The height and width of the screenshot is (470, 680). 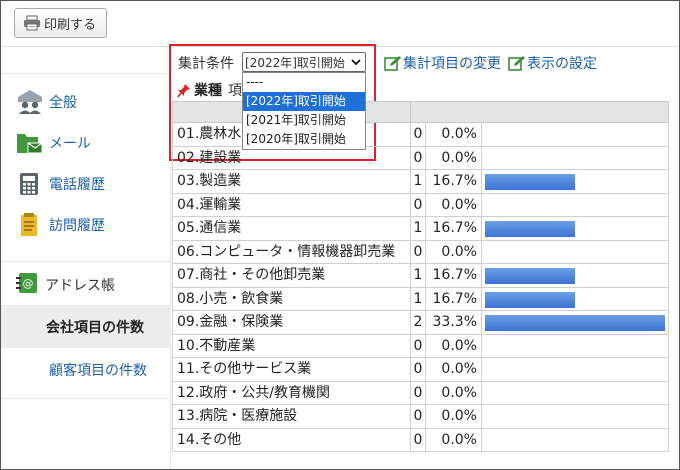 What do you see at coordinates (291, 393) in the screenshot?
I see `industry-name-cell: 12.政府・公共/教育機関` at bounding box center [291, 393].